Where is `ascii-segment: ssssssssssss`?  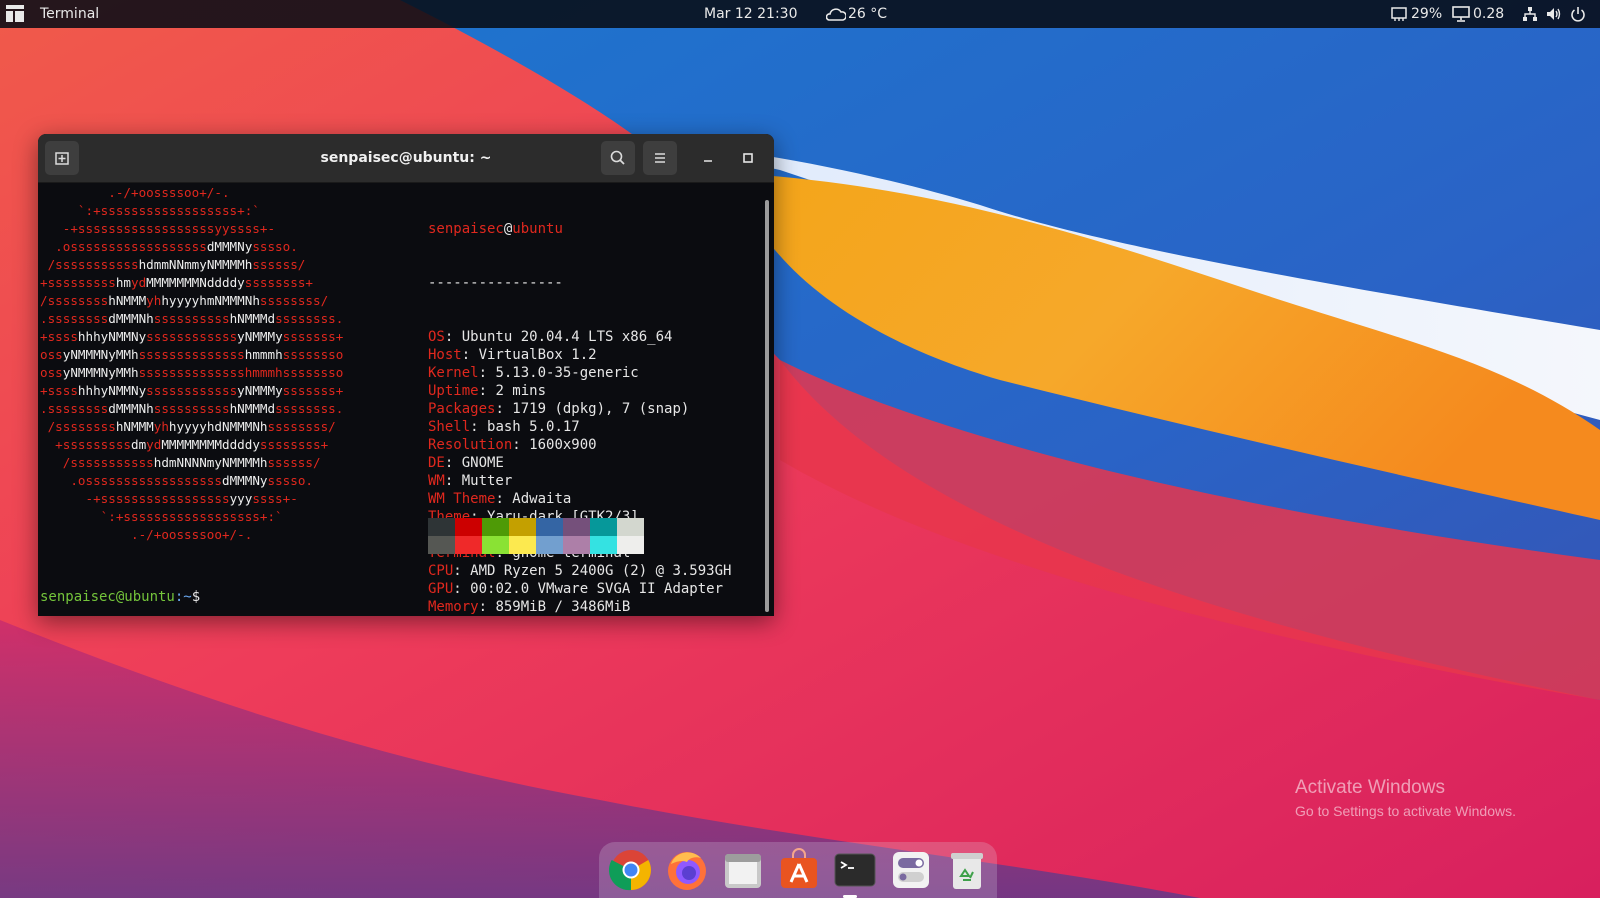 ascii-segment: ssssssssssss is located at coordinates (192, 390).